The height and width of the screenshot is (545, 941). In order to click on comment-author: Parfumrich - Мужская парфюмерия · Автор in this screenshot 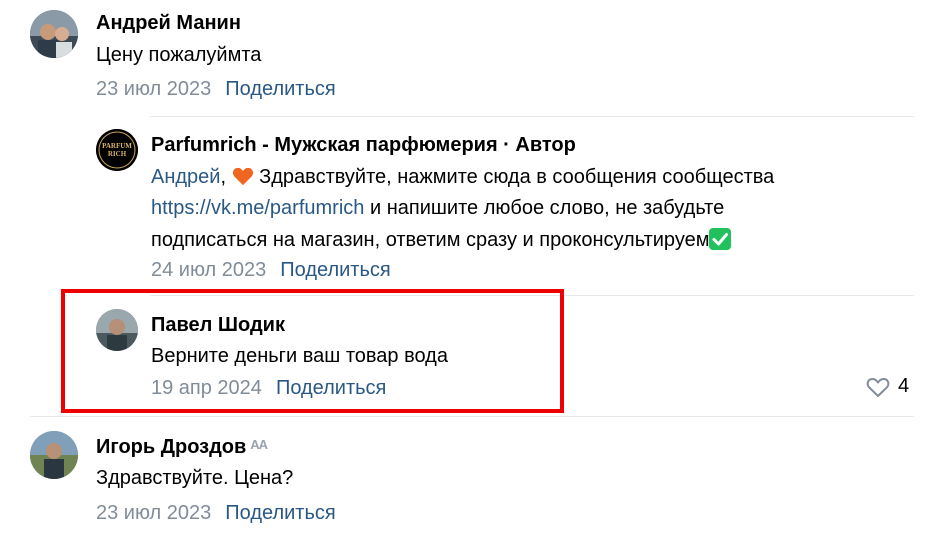, I will do `click(363, 145)`.